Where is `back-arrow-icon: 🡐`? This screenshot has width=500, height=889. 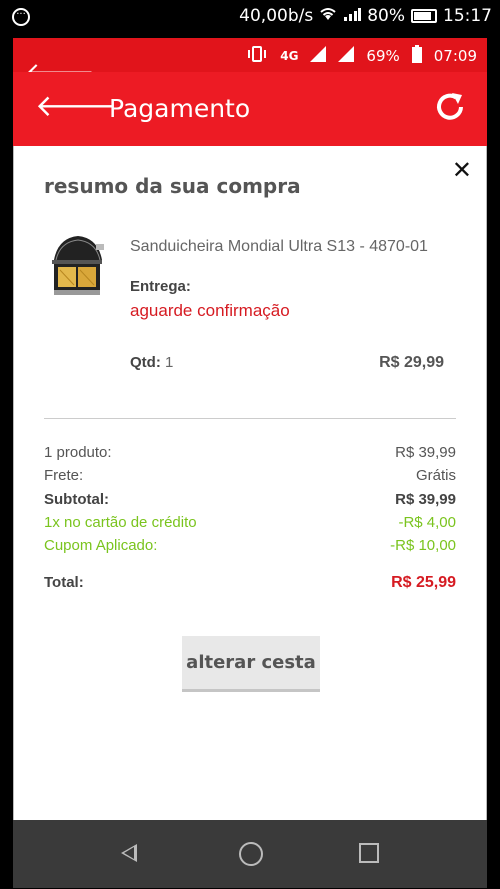
back-arrow-icon: 🡐 is located at coordinates (75, 107).